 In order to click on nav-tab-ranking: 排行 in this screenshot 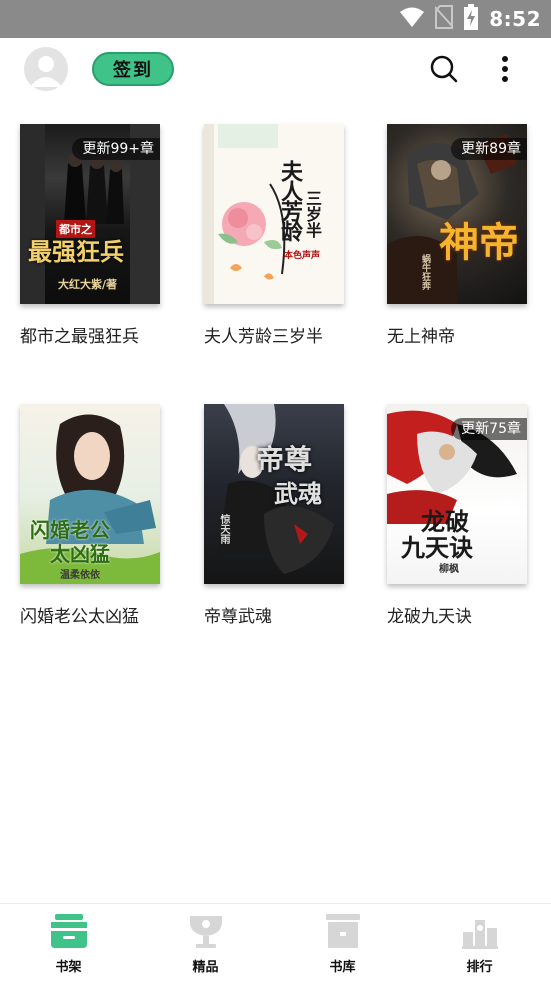, I will do `click(479, 942)`.